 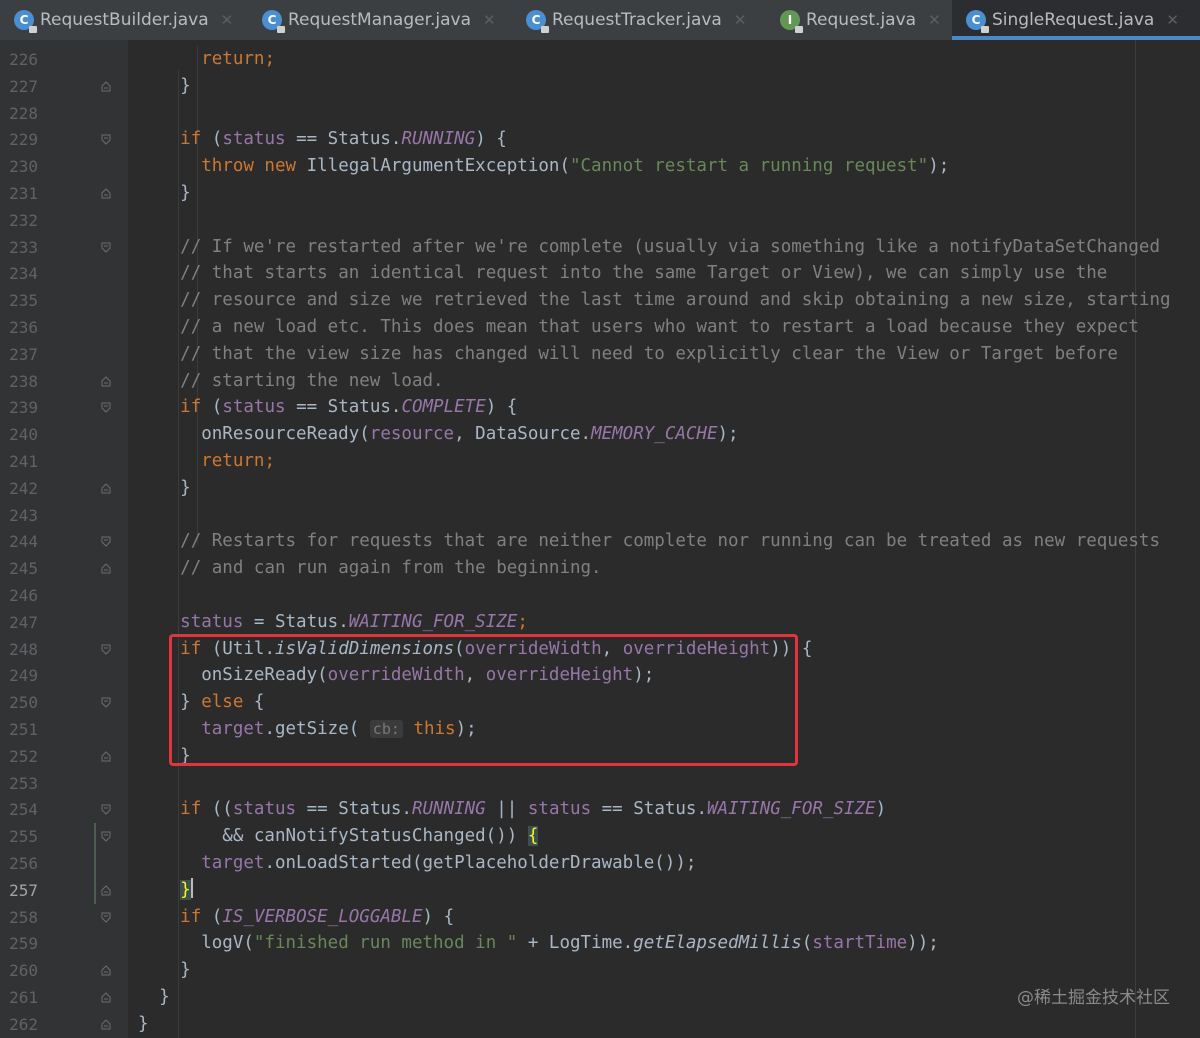 What do you see at coordinates (19, 113) in the screenshot?
I see `line-number: 228` at bounding box center [19, 113].